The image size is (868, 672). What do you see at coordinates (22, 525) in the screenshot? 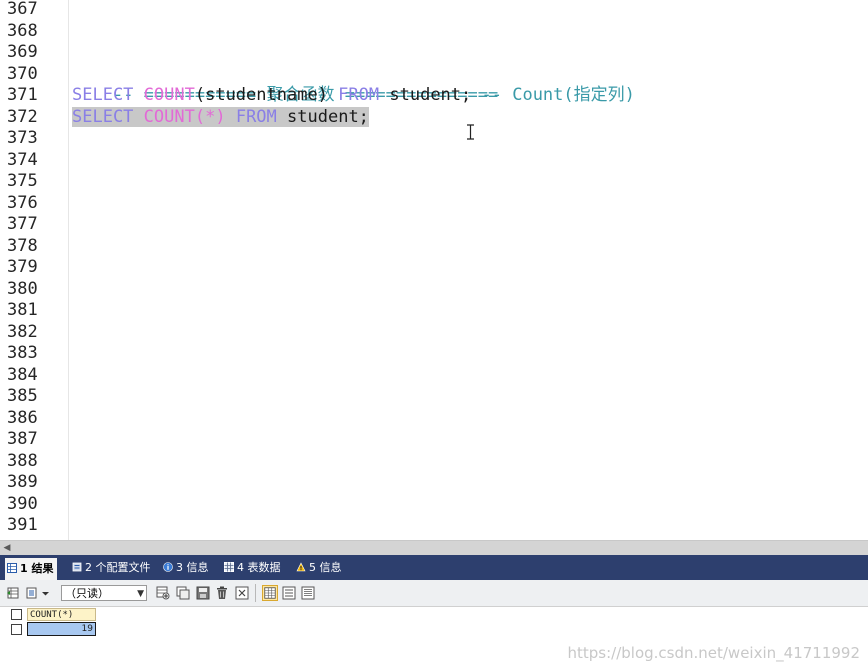
I see `line-number: 391` at bounding box center [22, 525].